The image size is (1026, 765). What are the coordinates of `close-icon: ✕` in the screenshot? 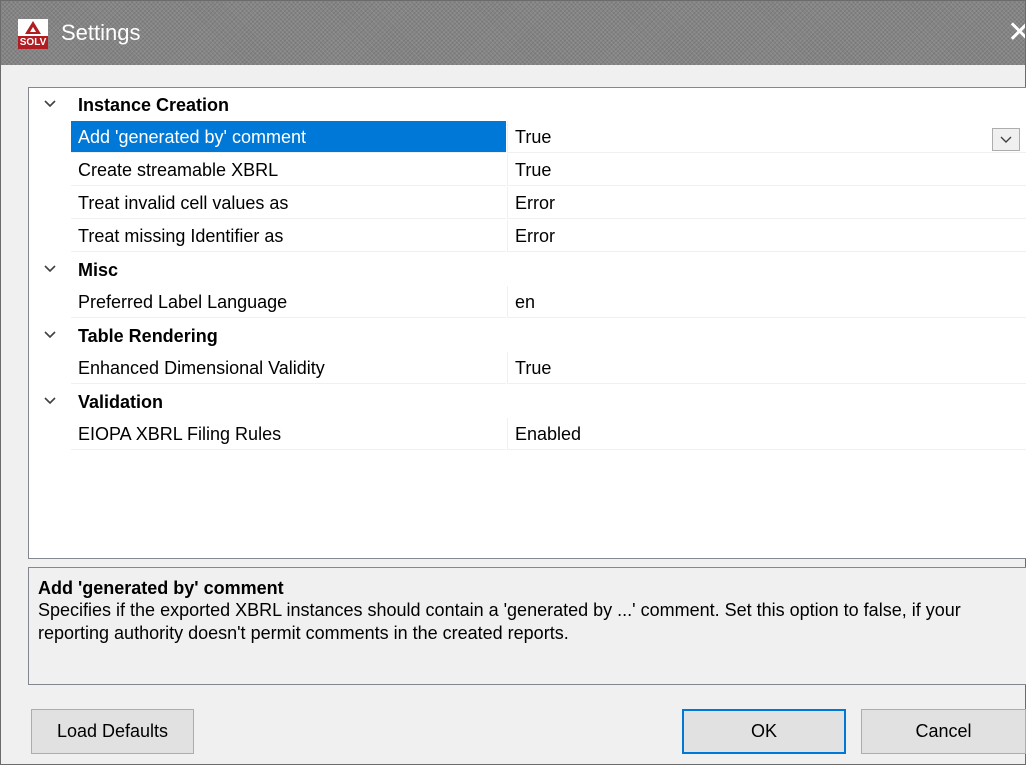 It's located at (1016, 33).